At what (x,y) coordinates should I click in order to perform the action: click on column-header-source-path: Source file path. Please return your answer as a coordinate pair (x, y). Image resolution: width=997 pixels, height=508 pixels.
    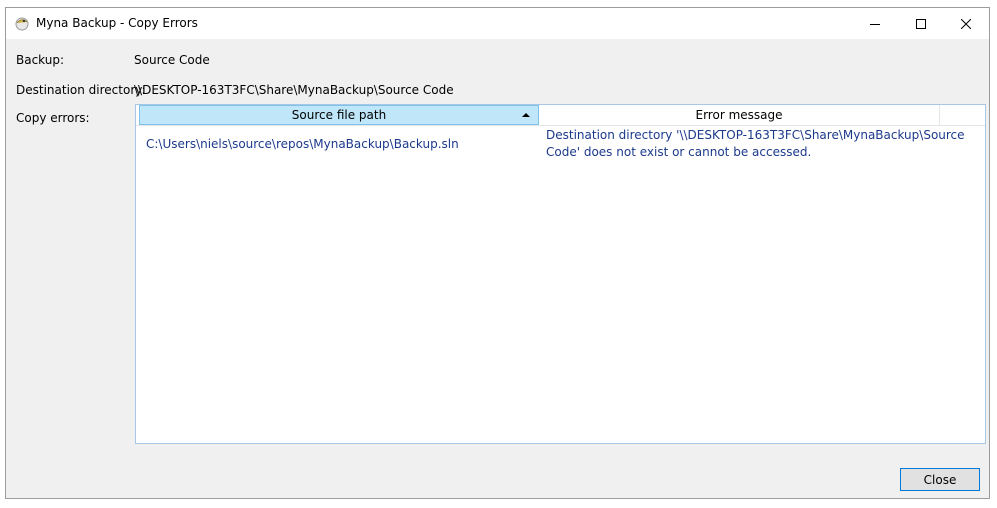
    Looking at the image, I should click on (339, 115).